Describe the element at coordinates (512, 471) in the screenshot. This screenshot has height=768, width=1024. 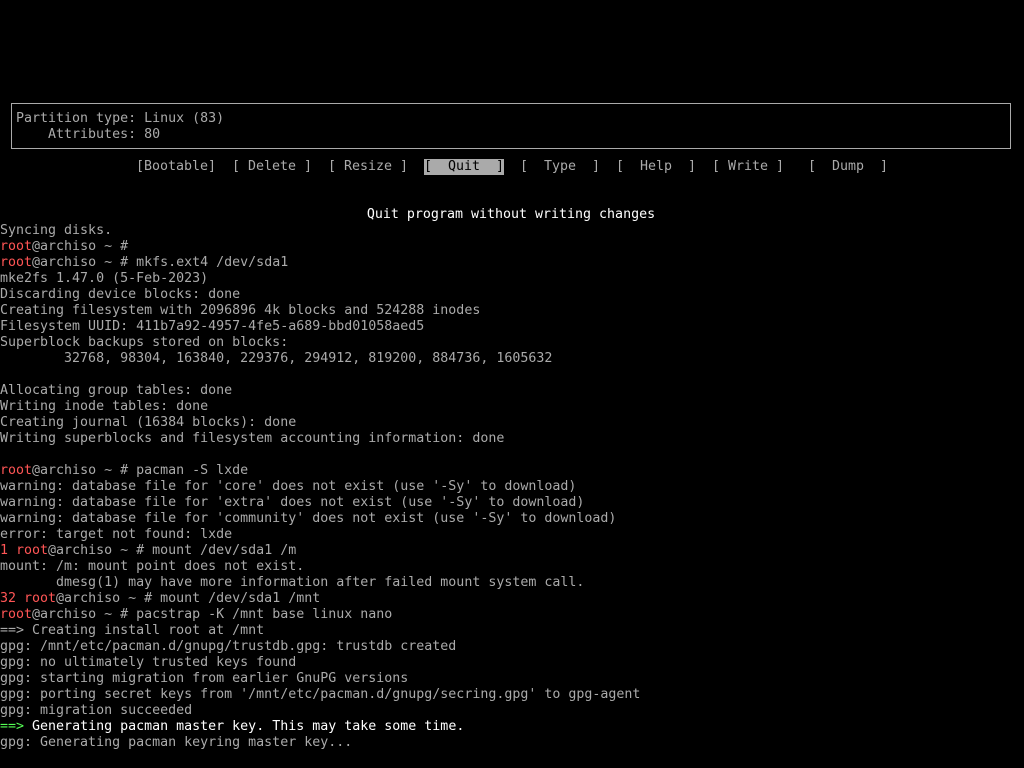
I see `terminal-line: root@archiso ~ # pacman -S lxde` at that location.